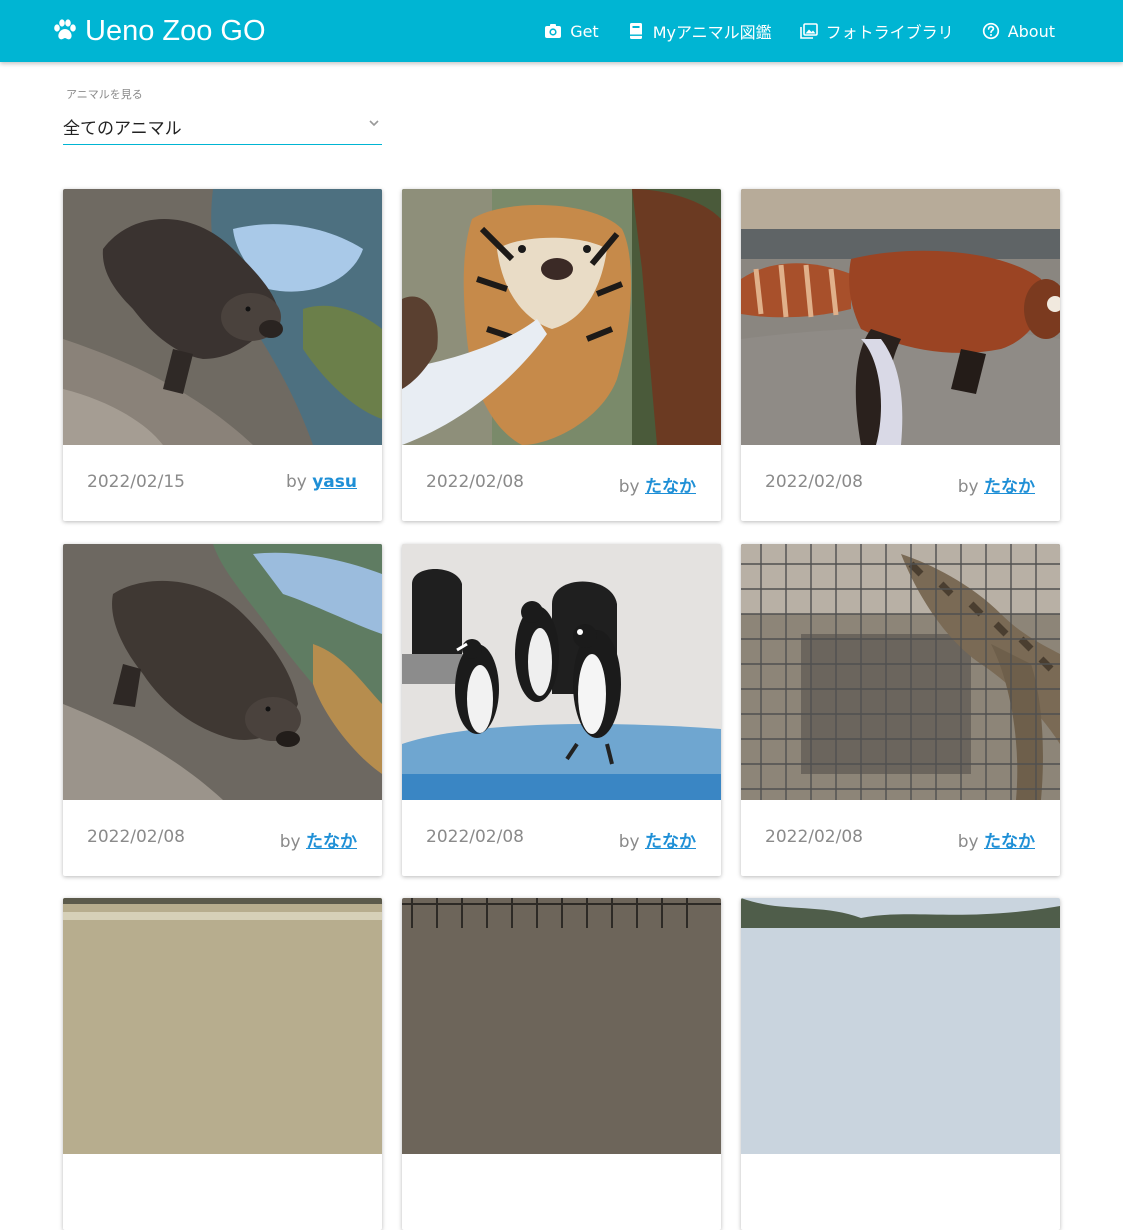  I want to click on brand-link: Ueno Zoo GO, so click(159, 31).